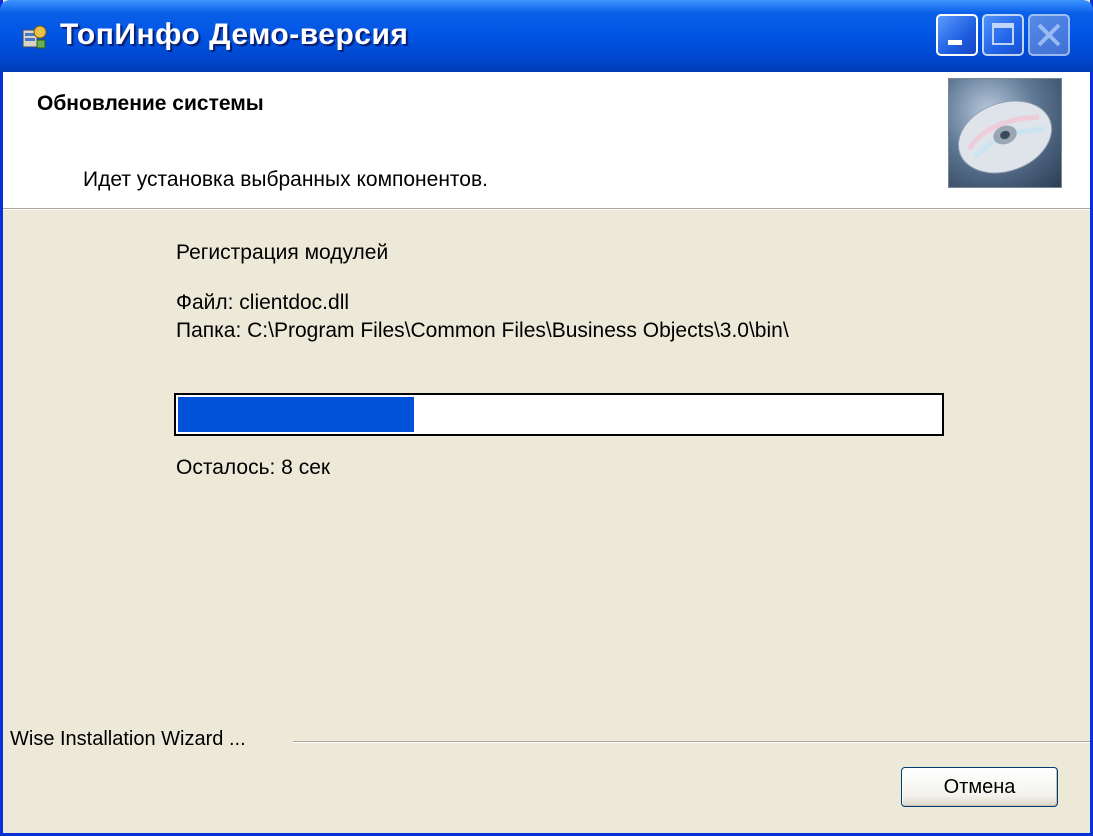 The height and width of the screenshot is (836, 1093). Describe the element at coordinates (979, 787) in the screenshot. I see `cancel-button: Отмена` at that location.